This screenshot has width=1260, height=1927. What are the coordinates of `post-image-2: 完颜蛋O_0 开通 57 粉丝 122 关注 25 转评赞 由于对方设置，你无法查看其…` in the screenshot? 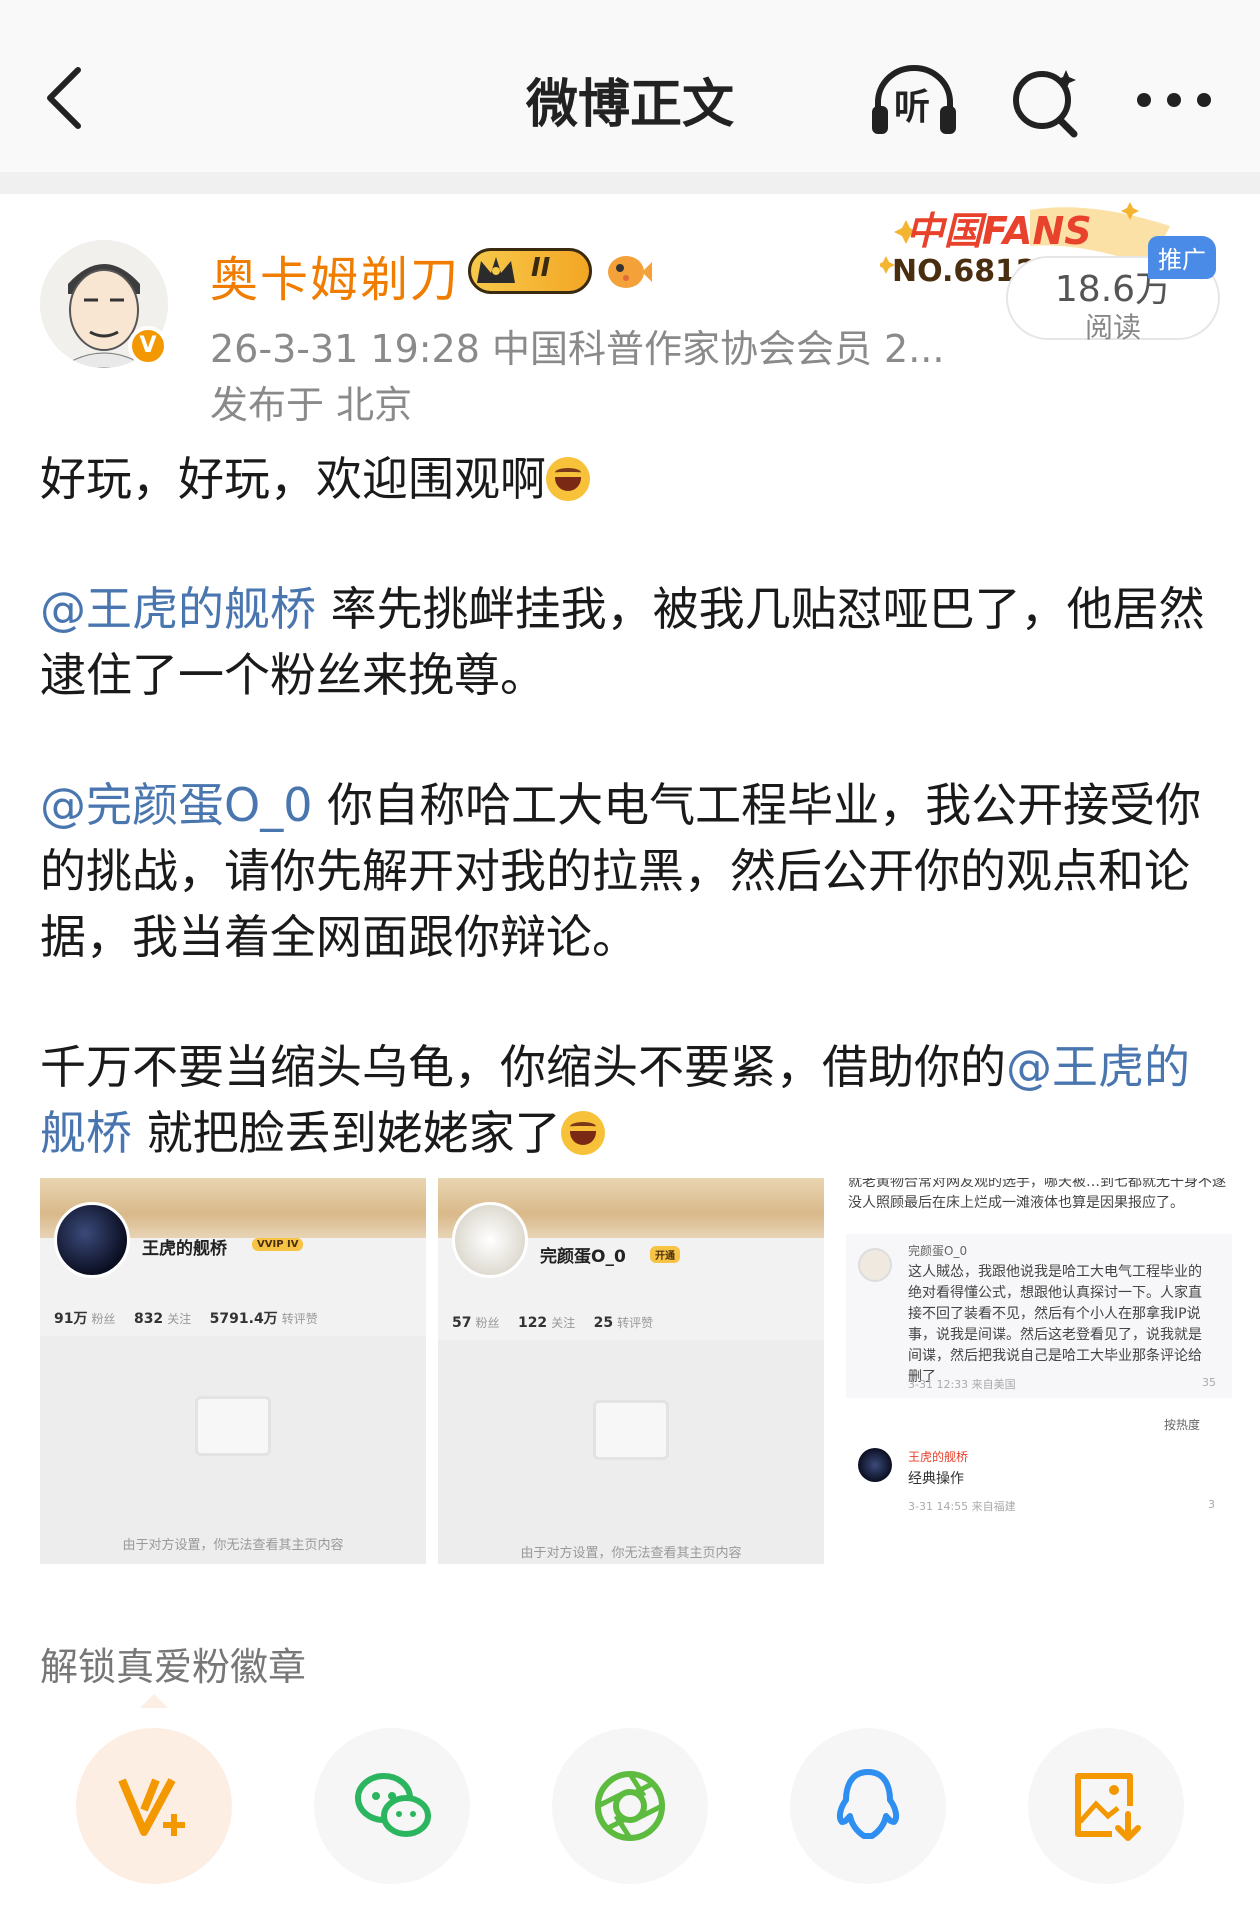 It's located at (631, 1371).